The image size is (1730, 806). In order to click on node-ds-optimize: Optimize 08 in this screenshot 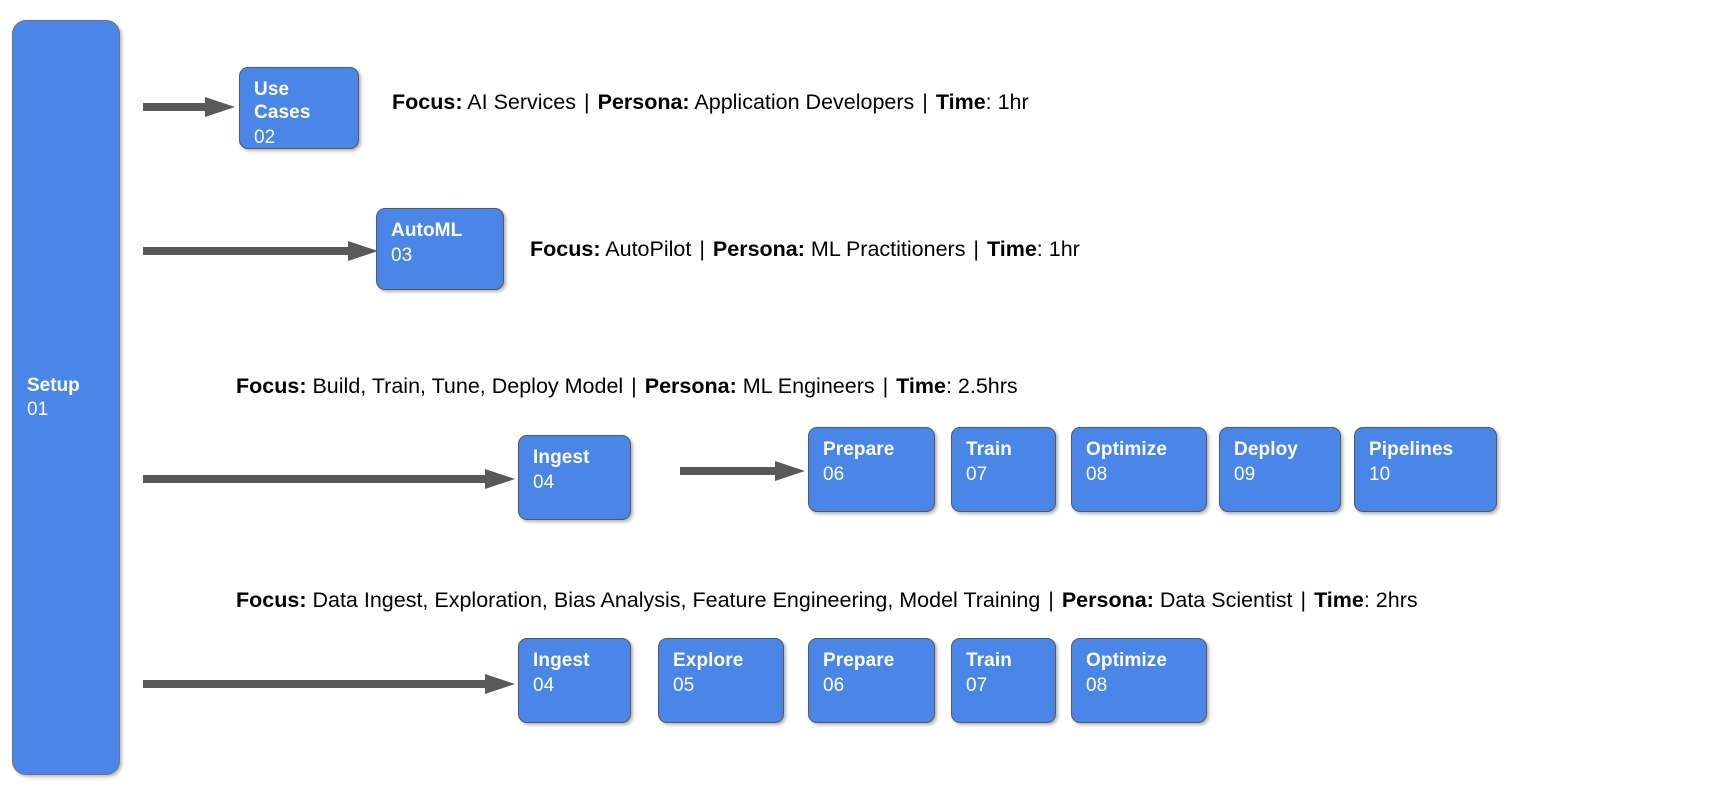, I will do `click(1139, 680)`.